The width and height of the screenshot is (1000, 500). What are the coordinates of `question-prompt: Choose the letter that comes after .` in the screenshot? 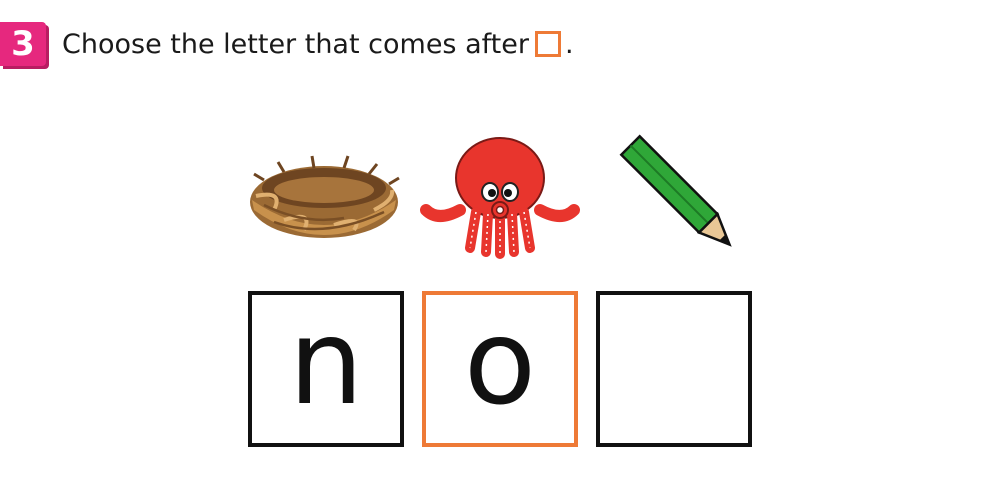 It's located at (318, 44).